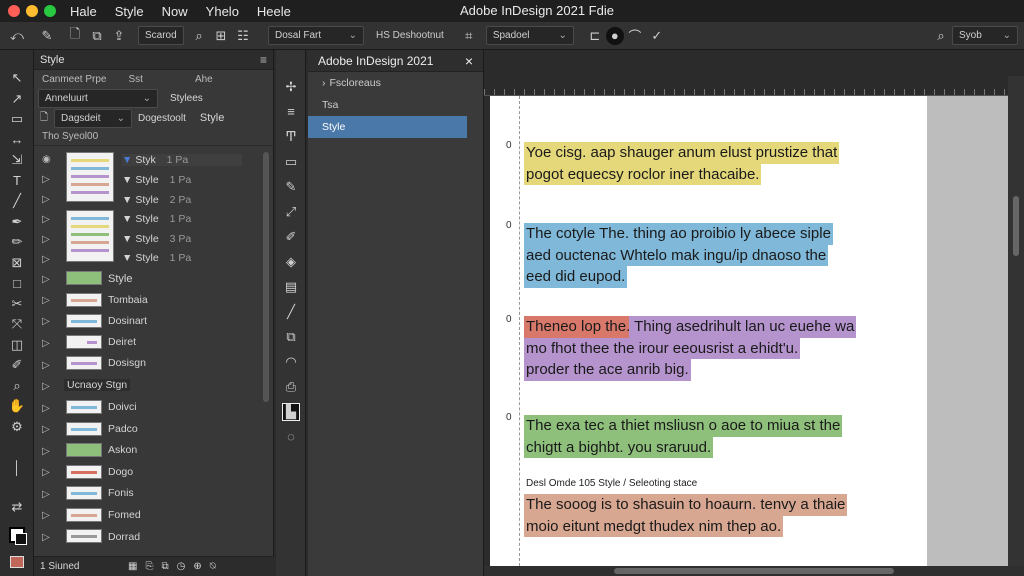 This screenshot has width=1024, height=576. I want to click on transform-icon: ⤢, so click(291, 211).